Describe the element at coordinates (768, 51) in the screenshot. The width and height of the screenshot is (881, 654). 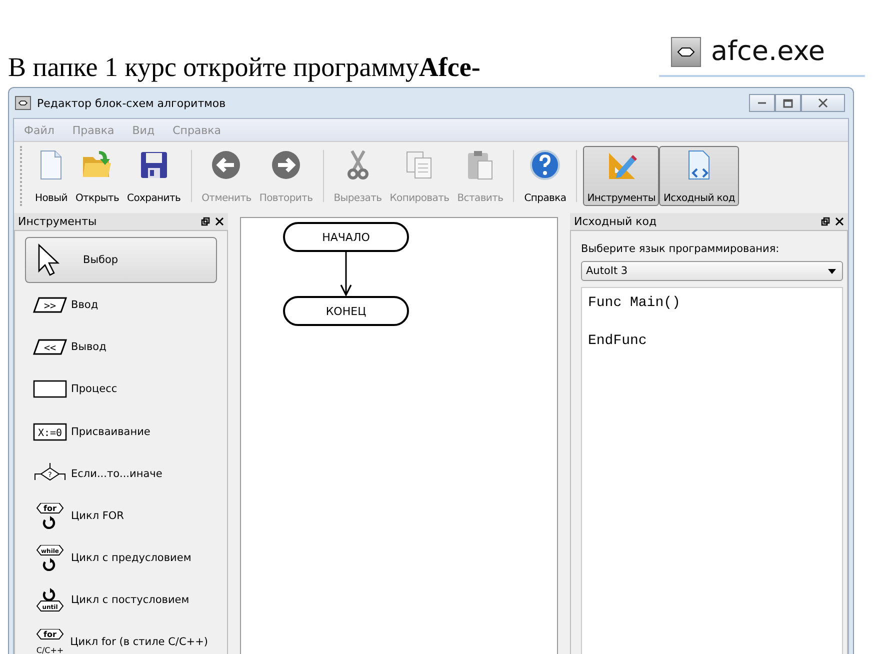
I see `file-name: afce.exe` at that location.